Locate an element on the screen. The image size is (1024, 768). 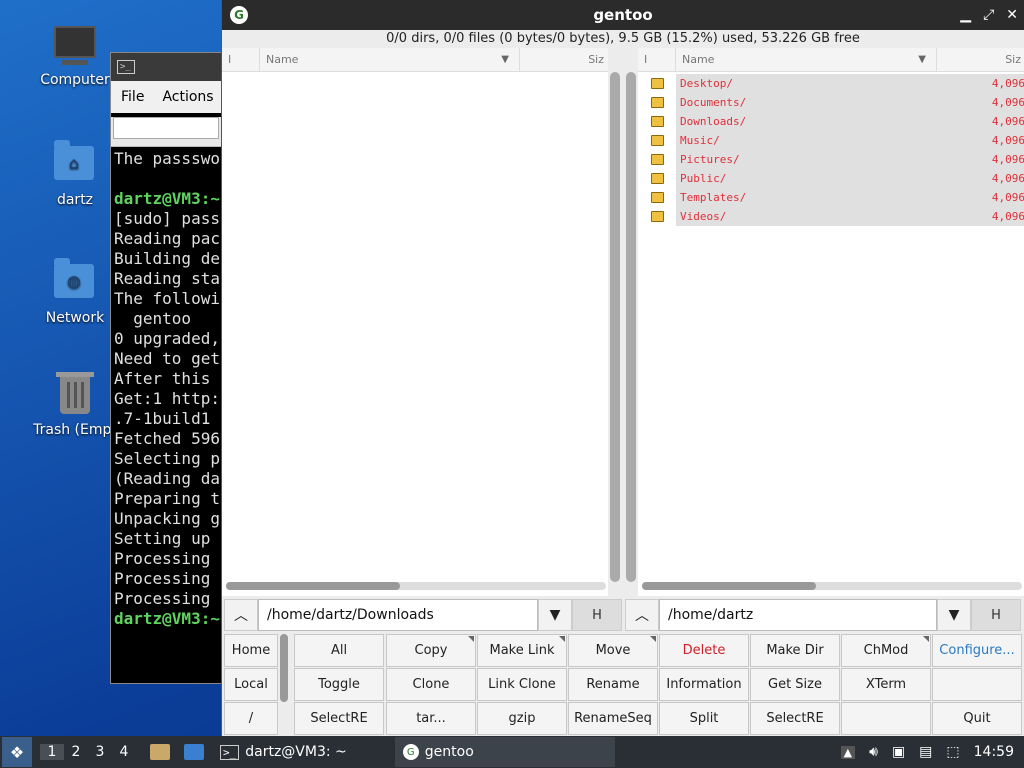
clone-button: Clone is located at coordinates (431, 684).